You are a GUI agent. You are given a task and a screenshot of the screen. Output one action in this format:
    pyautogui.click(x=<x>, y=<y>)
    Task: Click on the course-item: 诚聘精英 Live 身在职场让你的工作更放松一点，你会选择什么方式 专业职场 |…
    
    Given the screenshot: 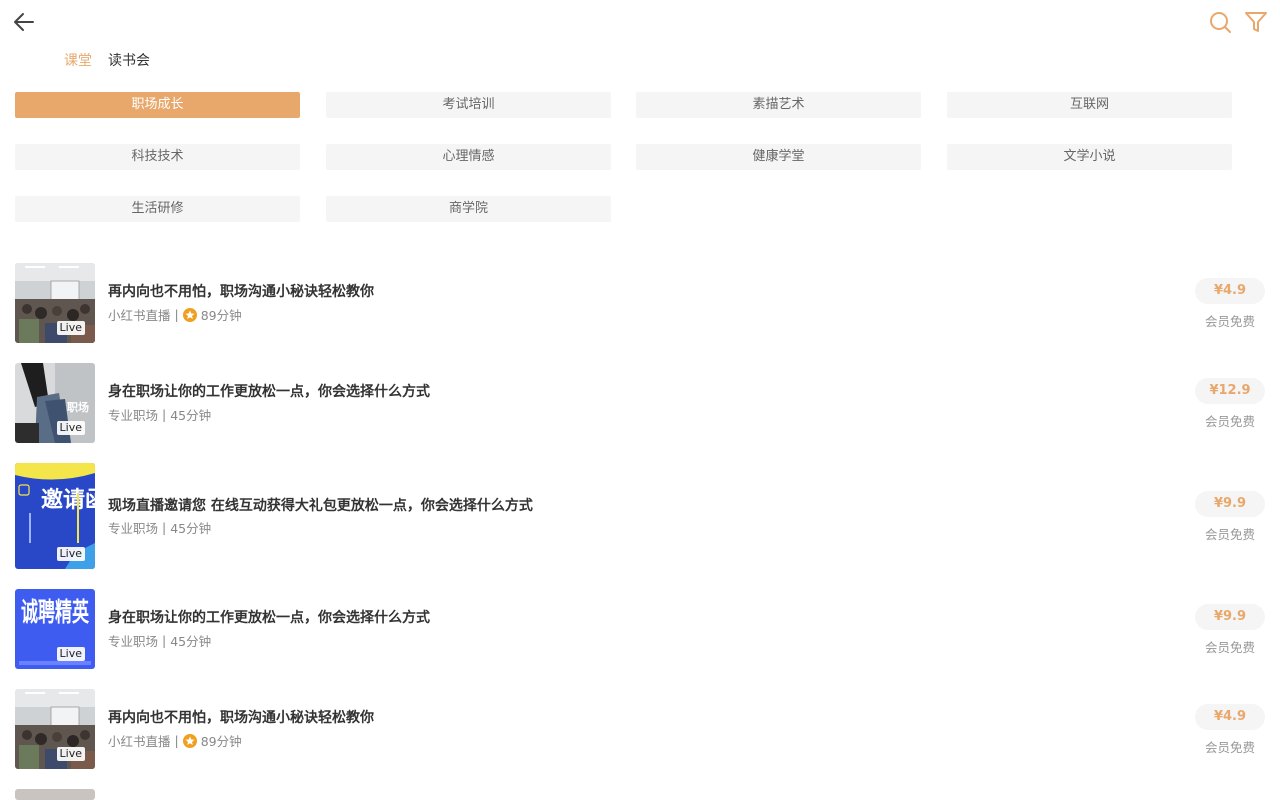 What is the action you would take?
    pyautogui.click(x=640, y=629)
    